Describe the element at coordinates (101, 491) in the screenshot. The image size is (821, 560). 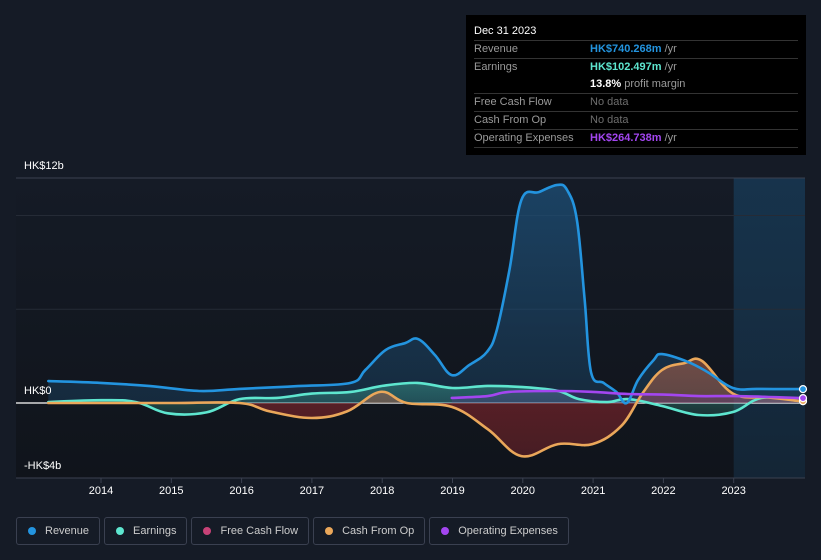
I see `x-tick-label: 2014` at that location.